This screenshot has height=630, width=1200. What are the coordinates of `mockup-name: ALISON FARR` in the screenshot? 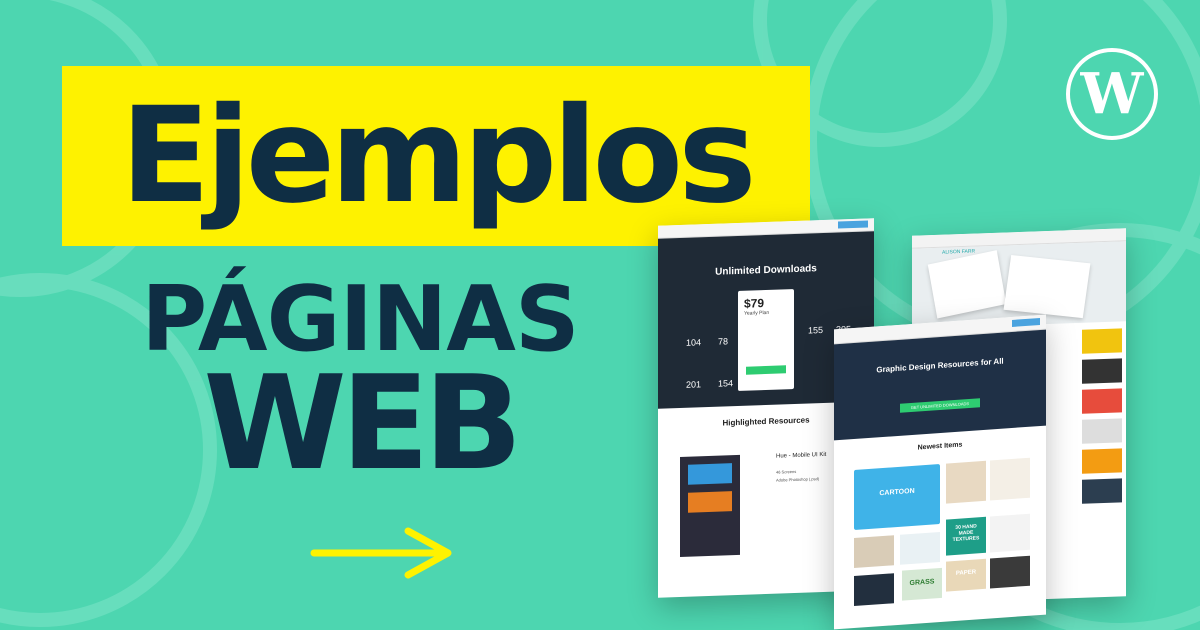 It's located at (959, 252).